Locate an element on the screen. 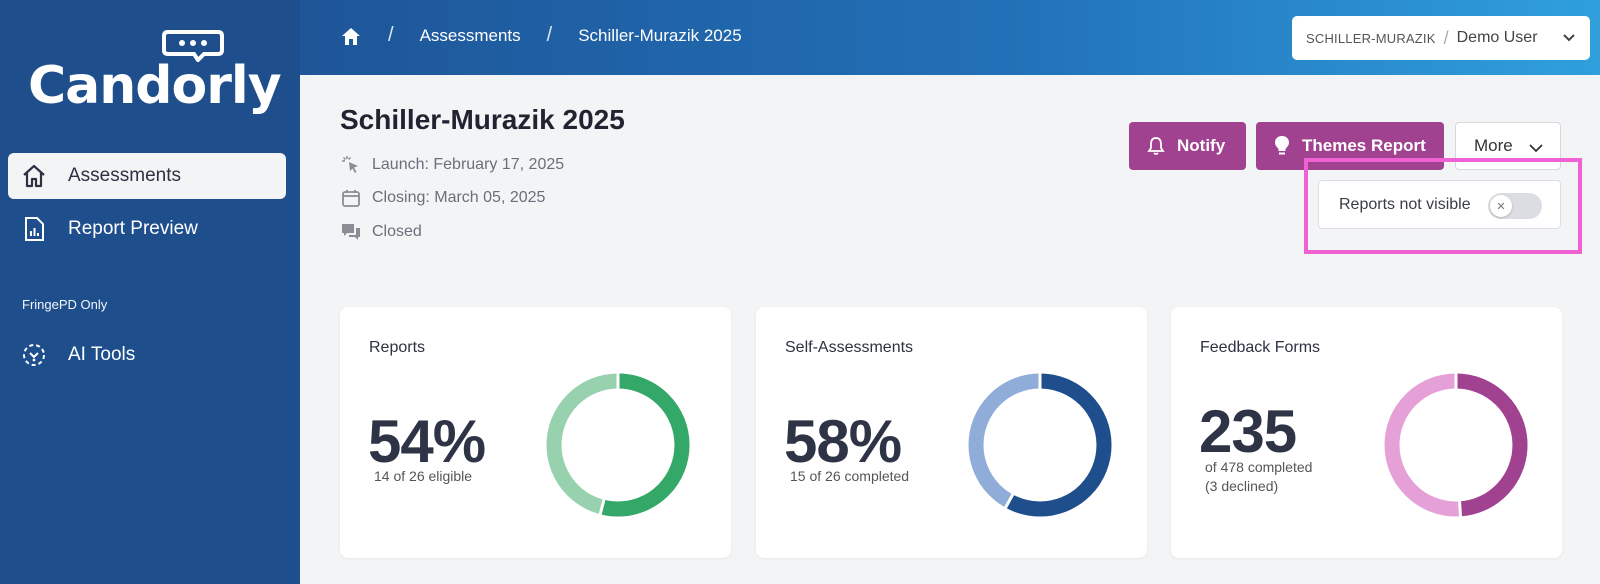 The height and width of the screenshot is (584, 1600). breadcrumb-current: Schiller-Murazik 2025 is located at coordinates (660, 35).